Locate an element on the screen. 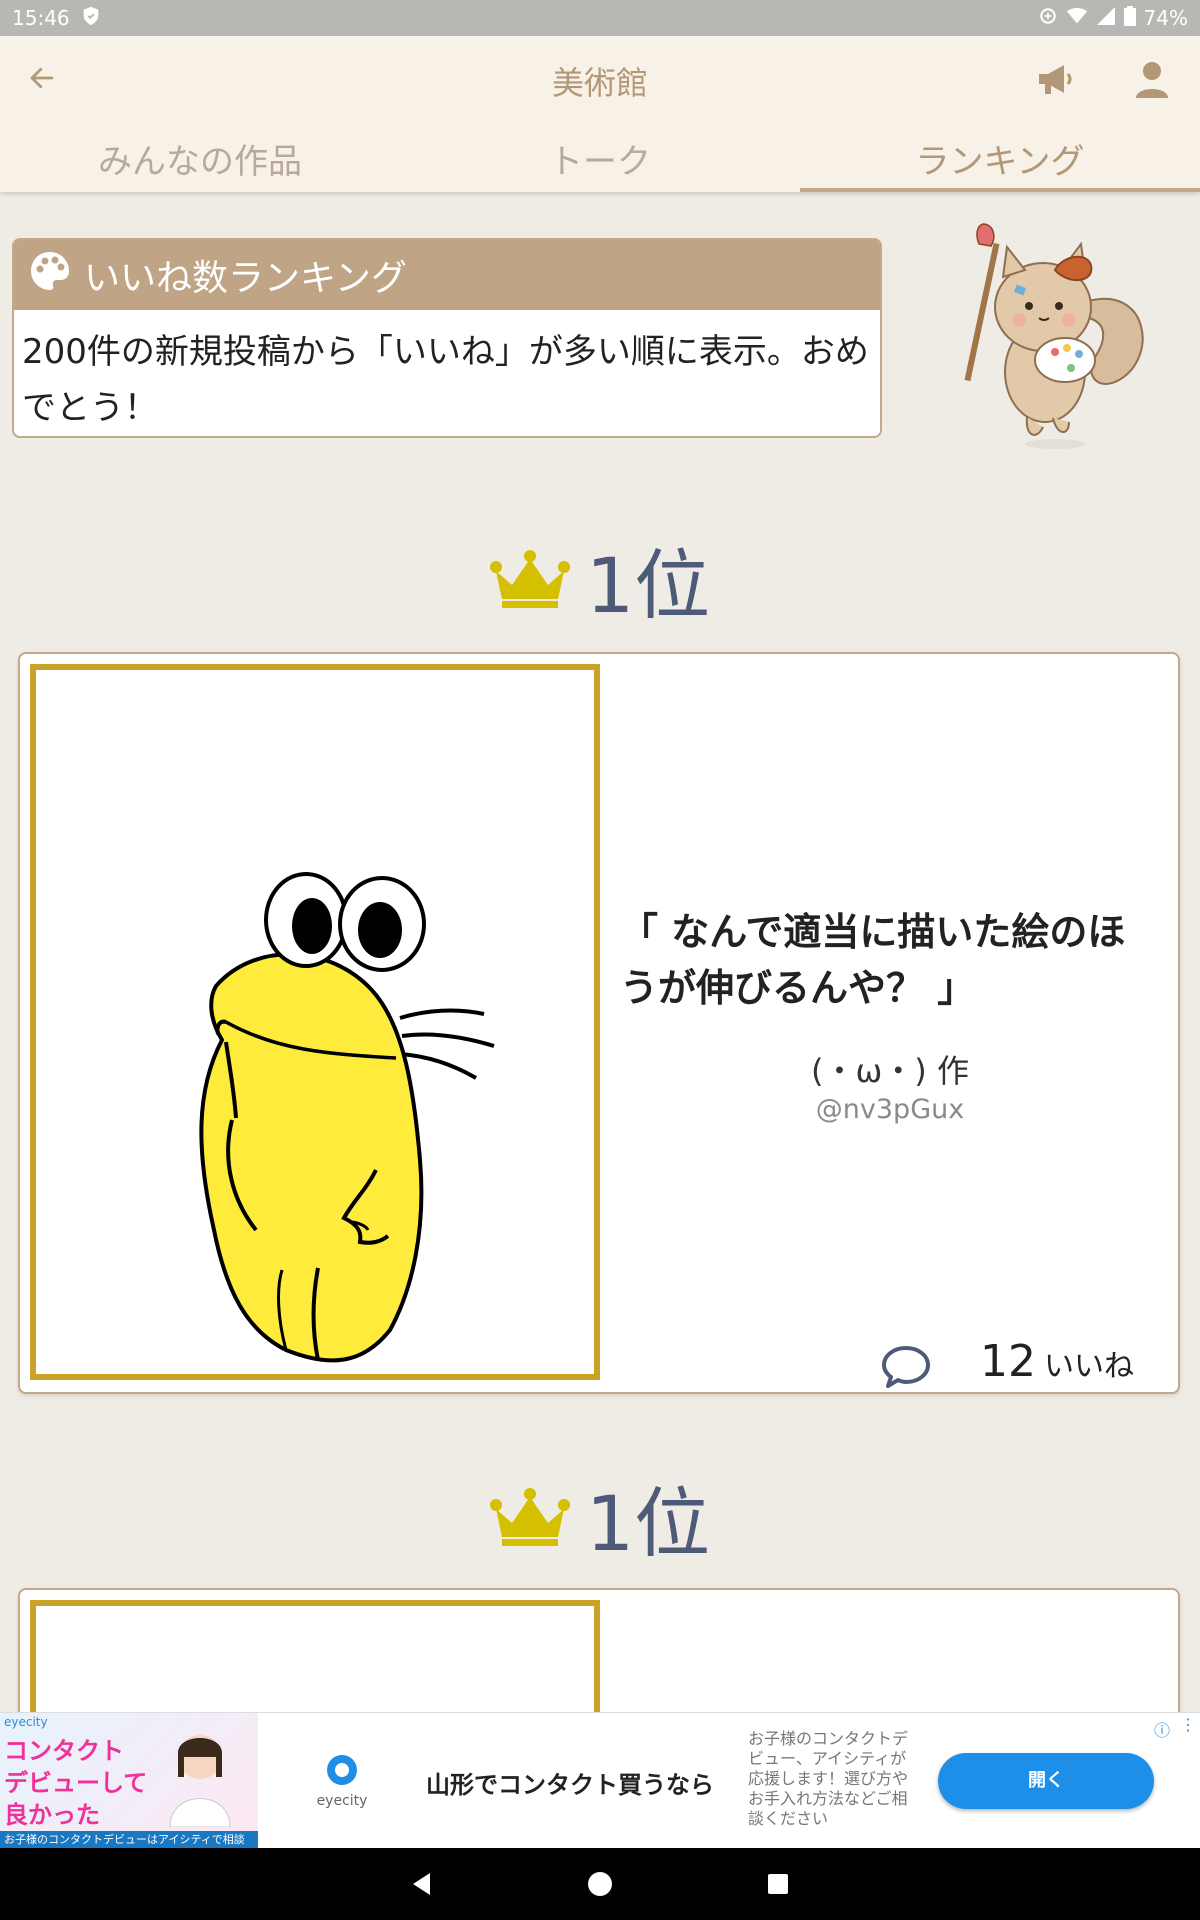 This screenshot has height=1920, width=1200. tab-bar: みんなの作品 トーク ランキング is located at coordinates (600, 162).